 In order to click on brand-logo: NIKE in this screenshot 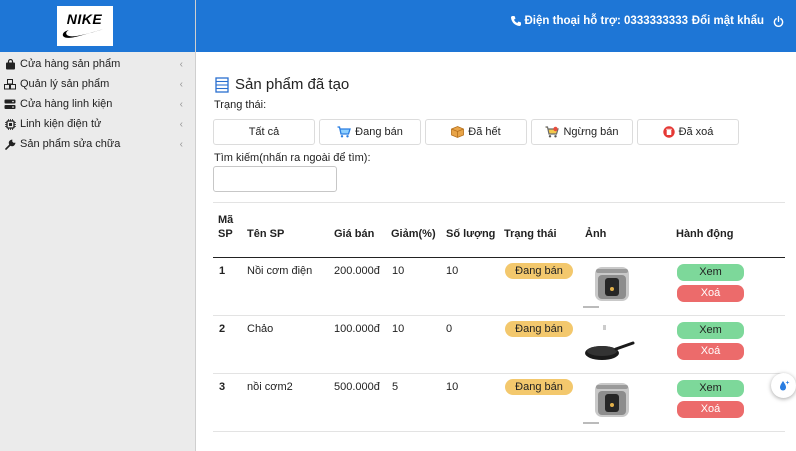, I will do `click(84, 26)`.